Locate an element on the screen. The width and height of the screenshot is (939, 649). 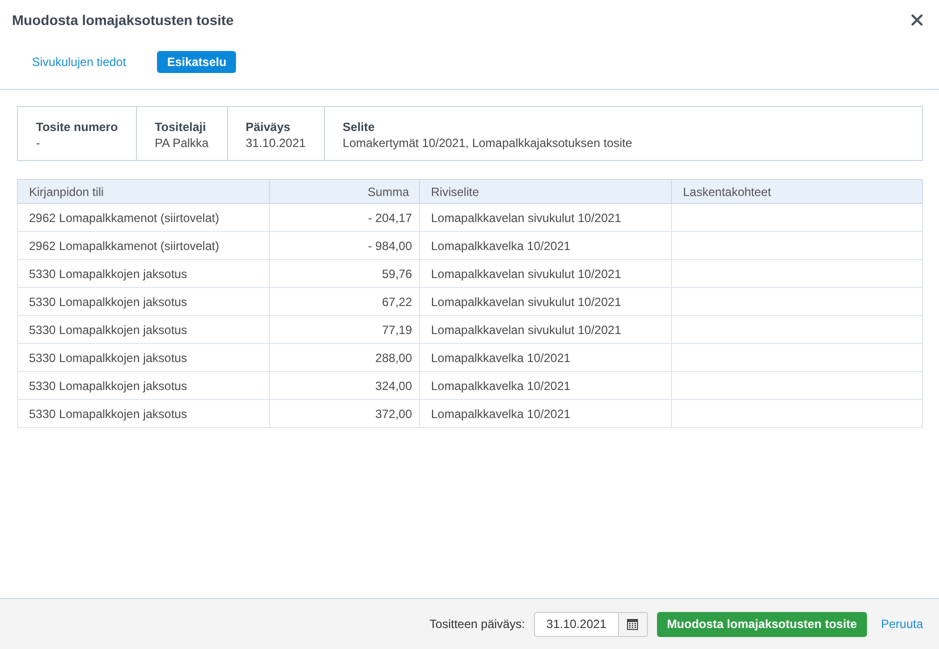
calendar-button is located at coordinates (633, 624).